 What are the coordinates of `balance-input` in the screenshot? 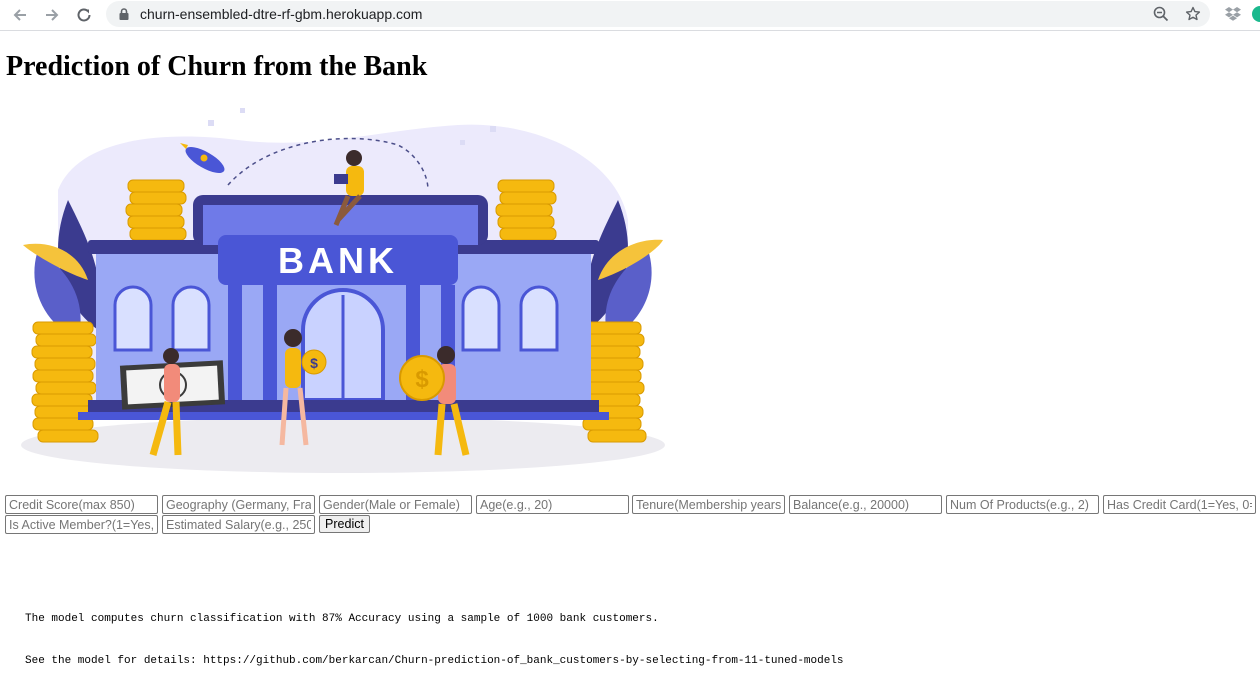 It's located at (865, 504).